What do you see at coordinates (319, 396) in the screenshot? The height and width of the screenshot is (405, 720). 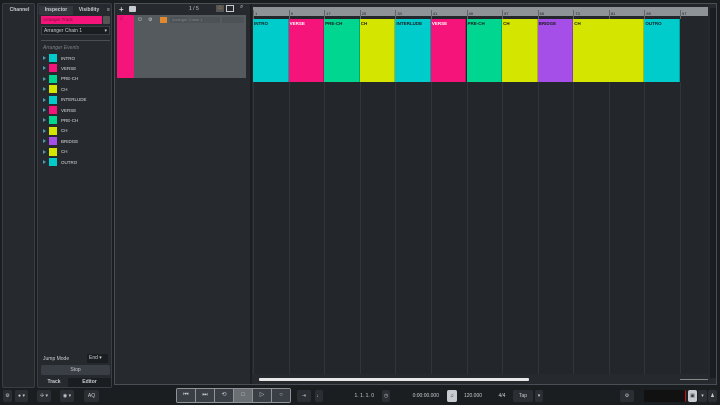 I see `metronome-icon: ♩` at bounding box center [319, 396].